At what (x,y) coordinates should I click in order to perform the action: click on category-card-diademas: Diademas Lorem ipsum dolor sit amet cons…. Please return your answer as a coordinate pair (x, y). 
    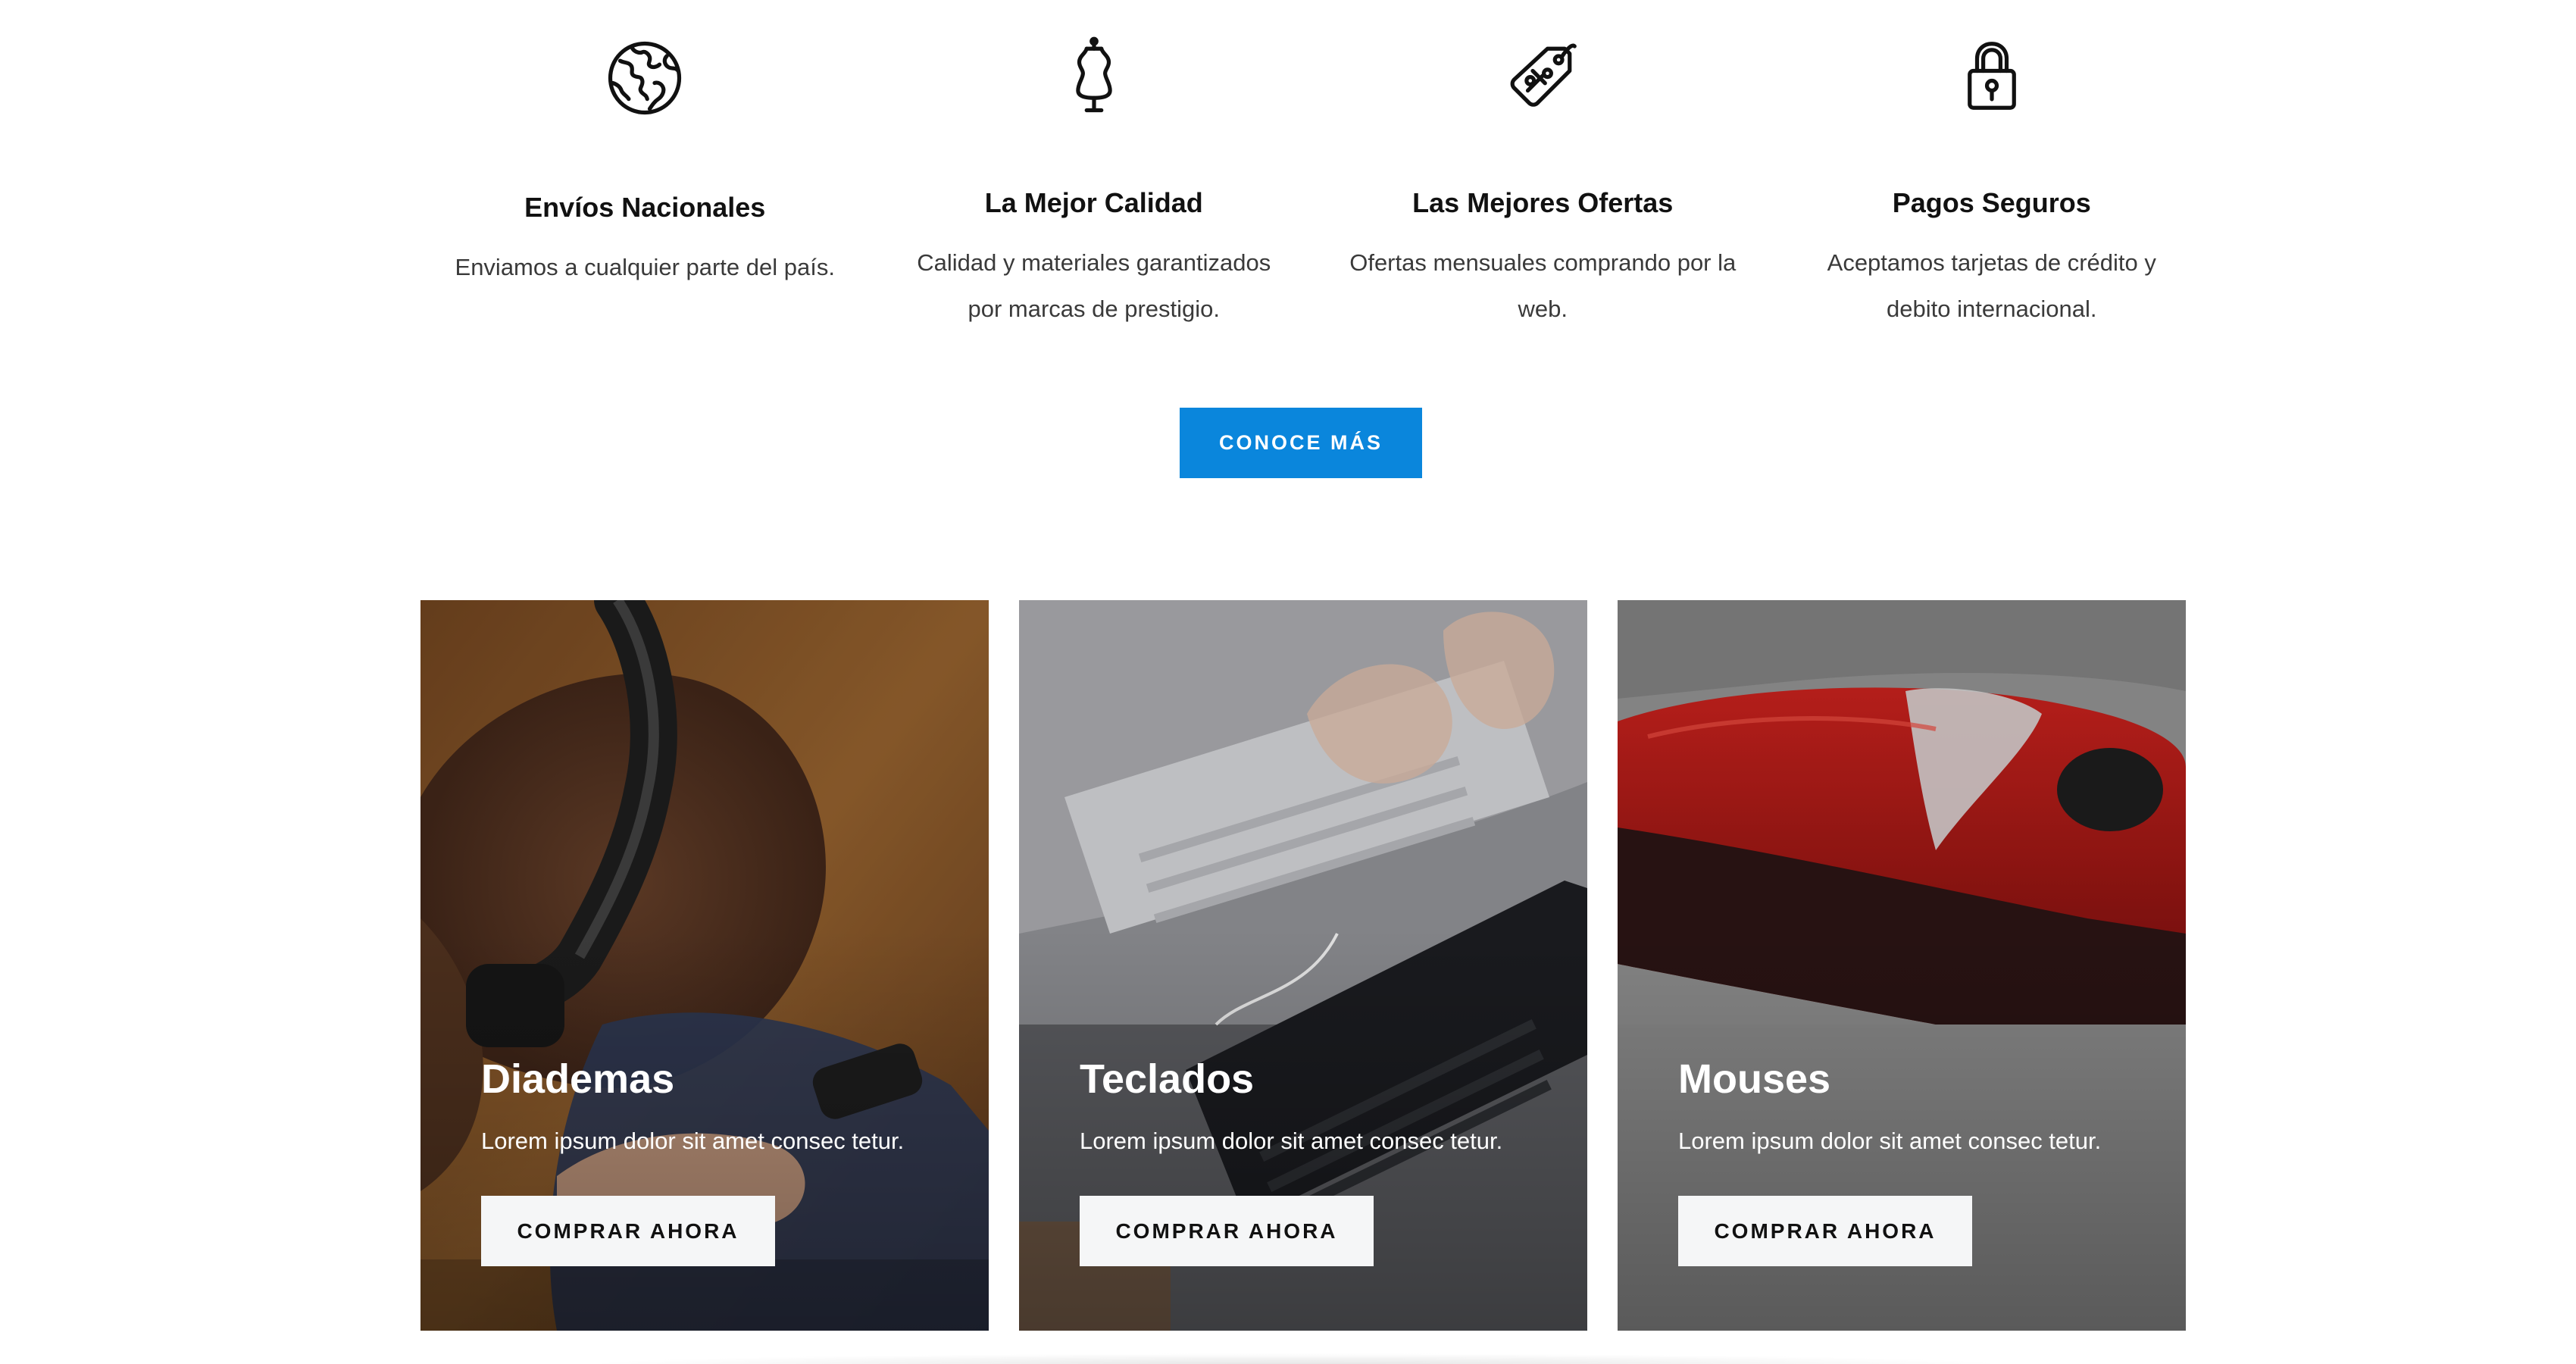
    Looking at the image, I should click on (704, 965).